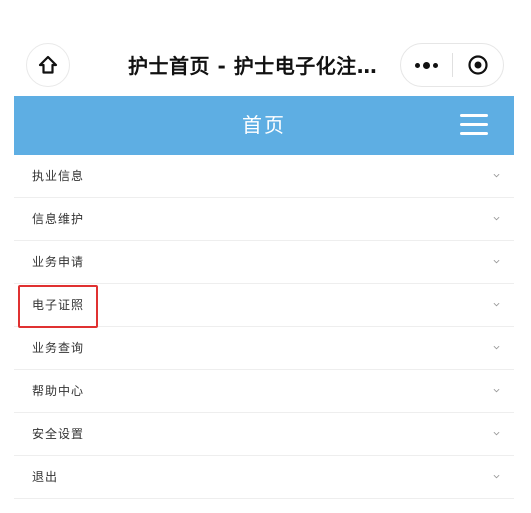 This screenshot has height=513, width=531. I want to click on home-button, so click(48, 65).